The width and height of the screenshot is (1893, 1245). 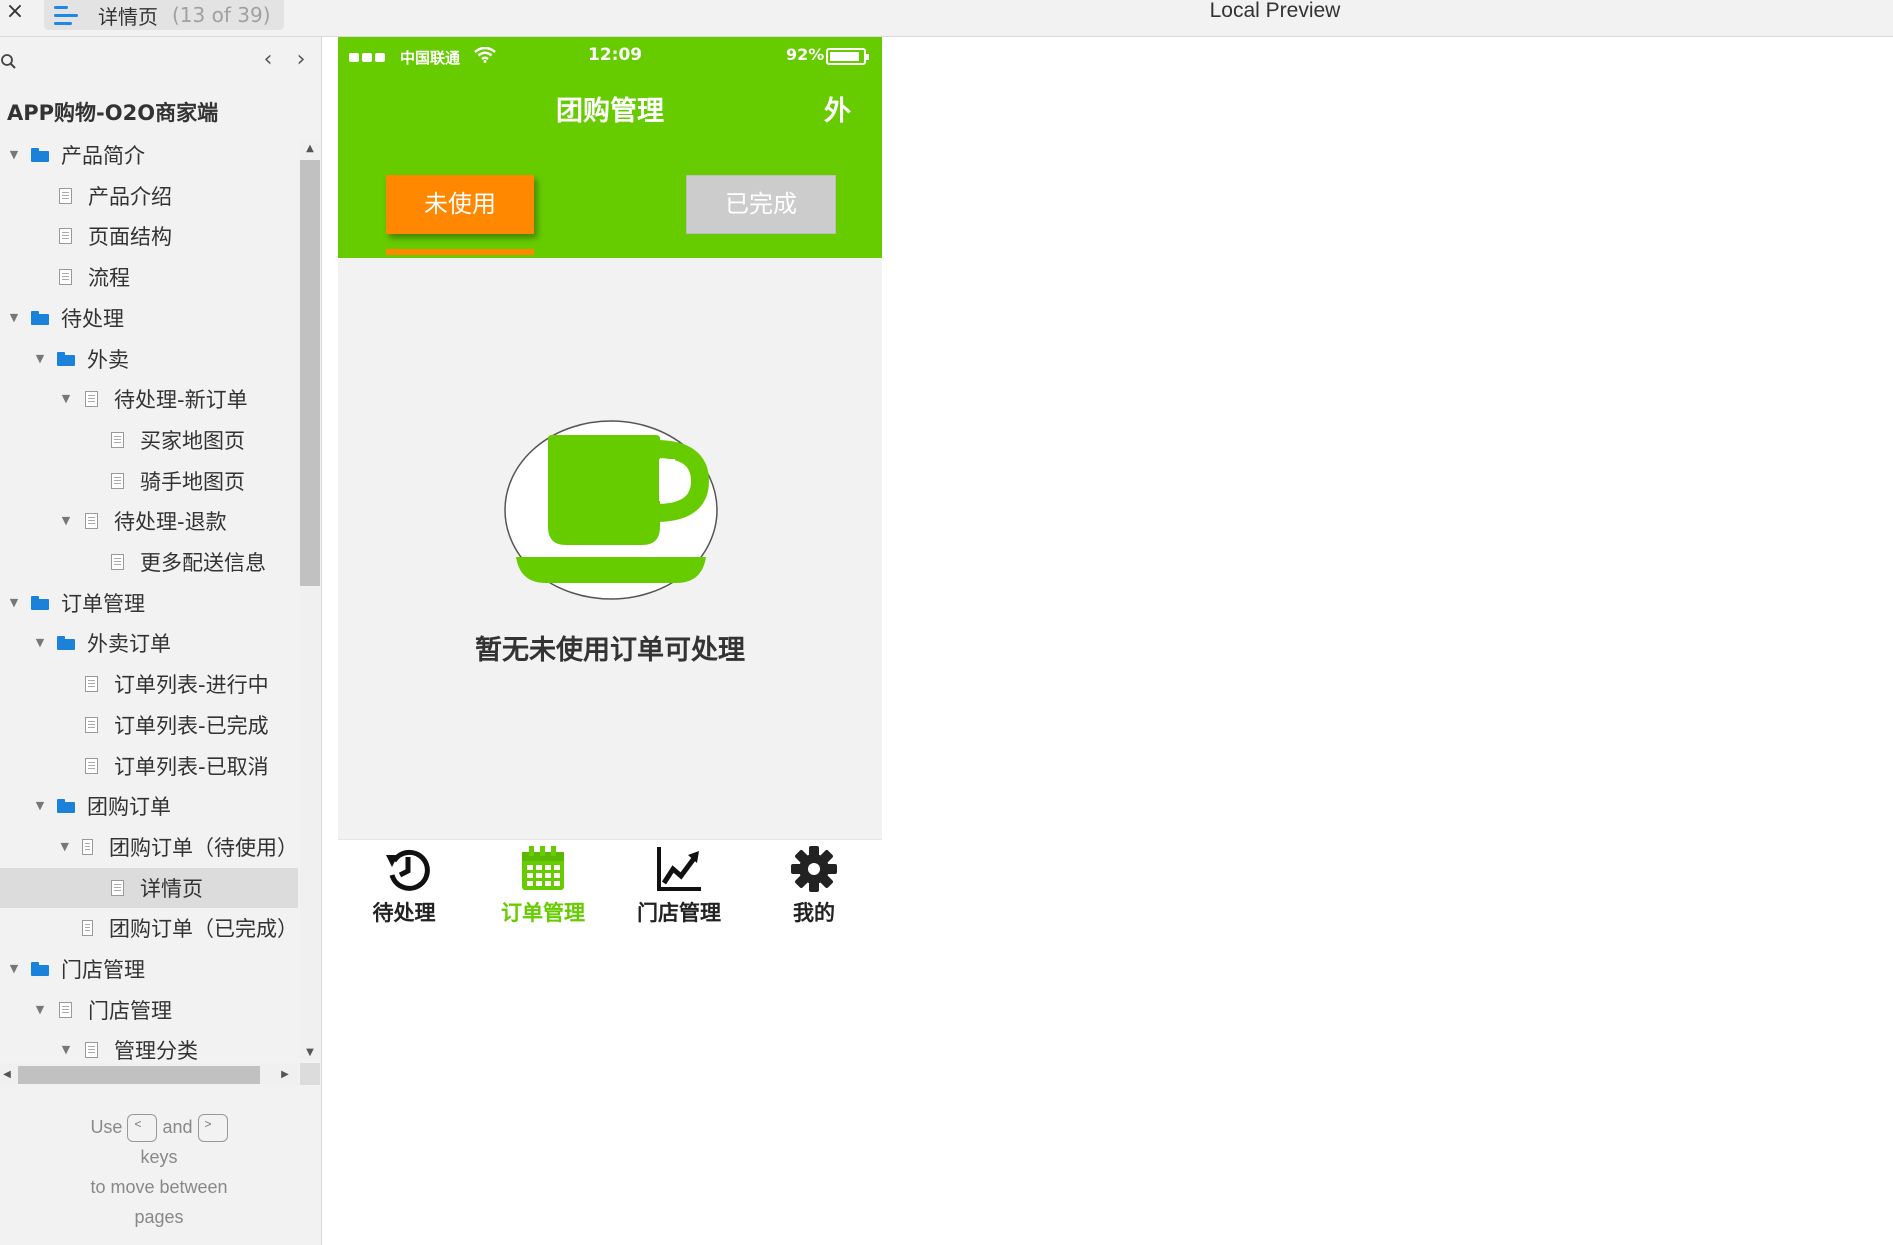 What do you see at coordinates (814, 884) in the screenshot?
I see `tabbar-item-mine: 我的` at bounding box center [814, 884].